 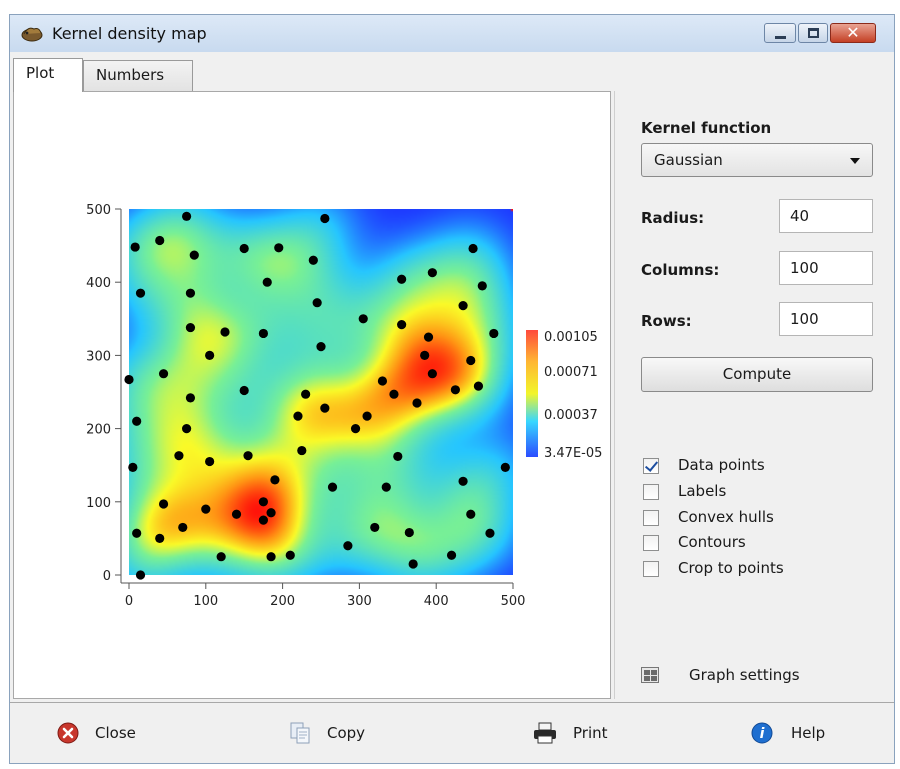 What do you see at coordinates (571, 415) in the screenshot?
I see `colorbar-label: 0.00037` at bounding box center [571, 415].